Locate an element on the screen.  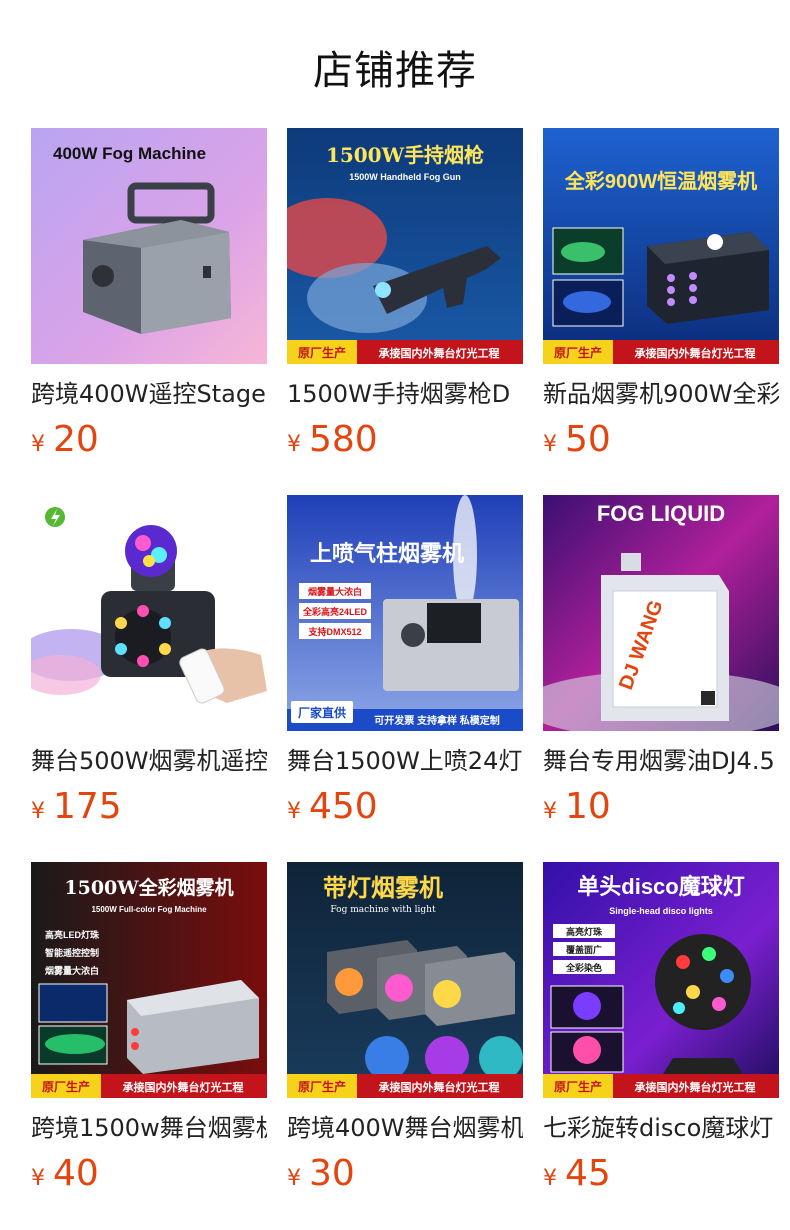
product-name: 跨境400W舞台烟雾机 is located at coordinates (405, 1128).